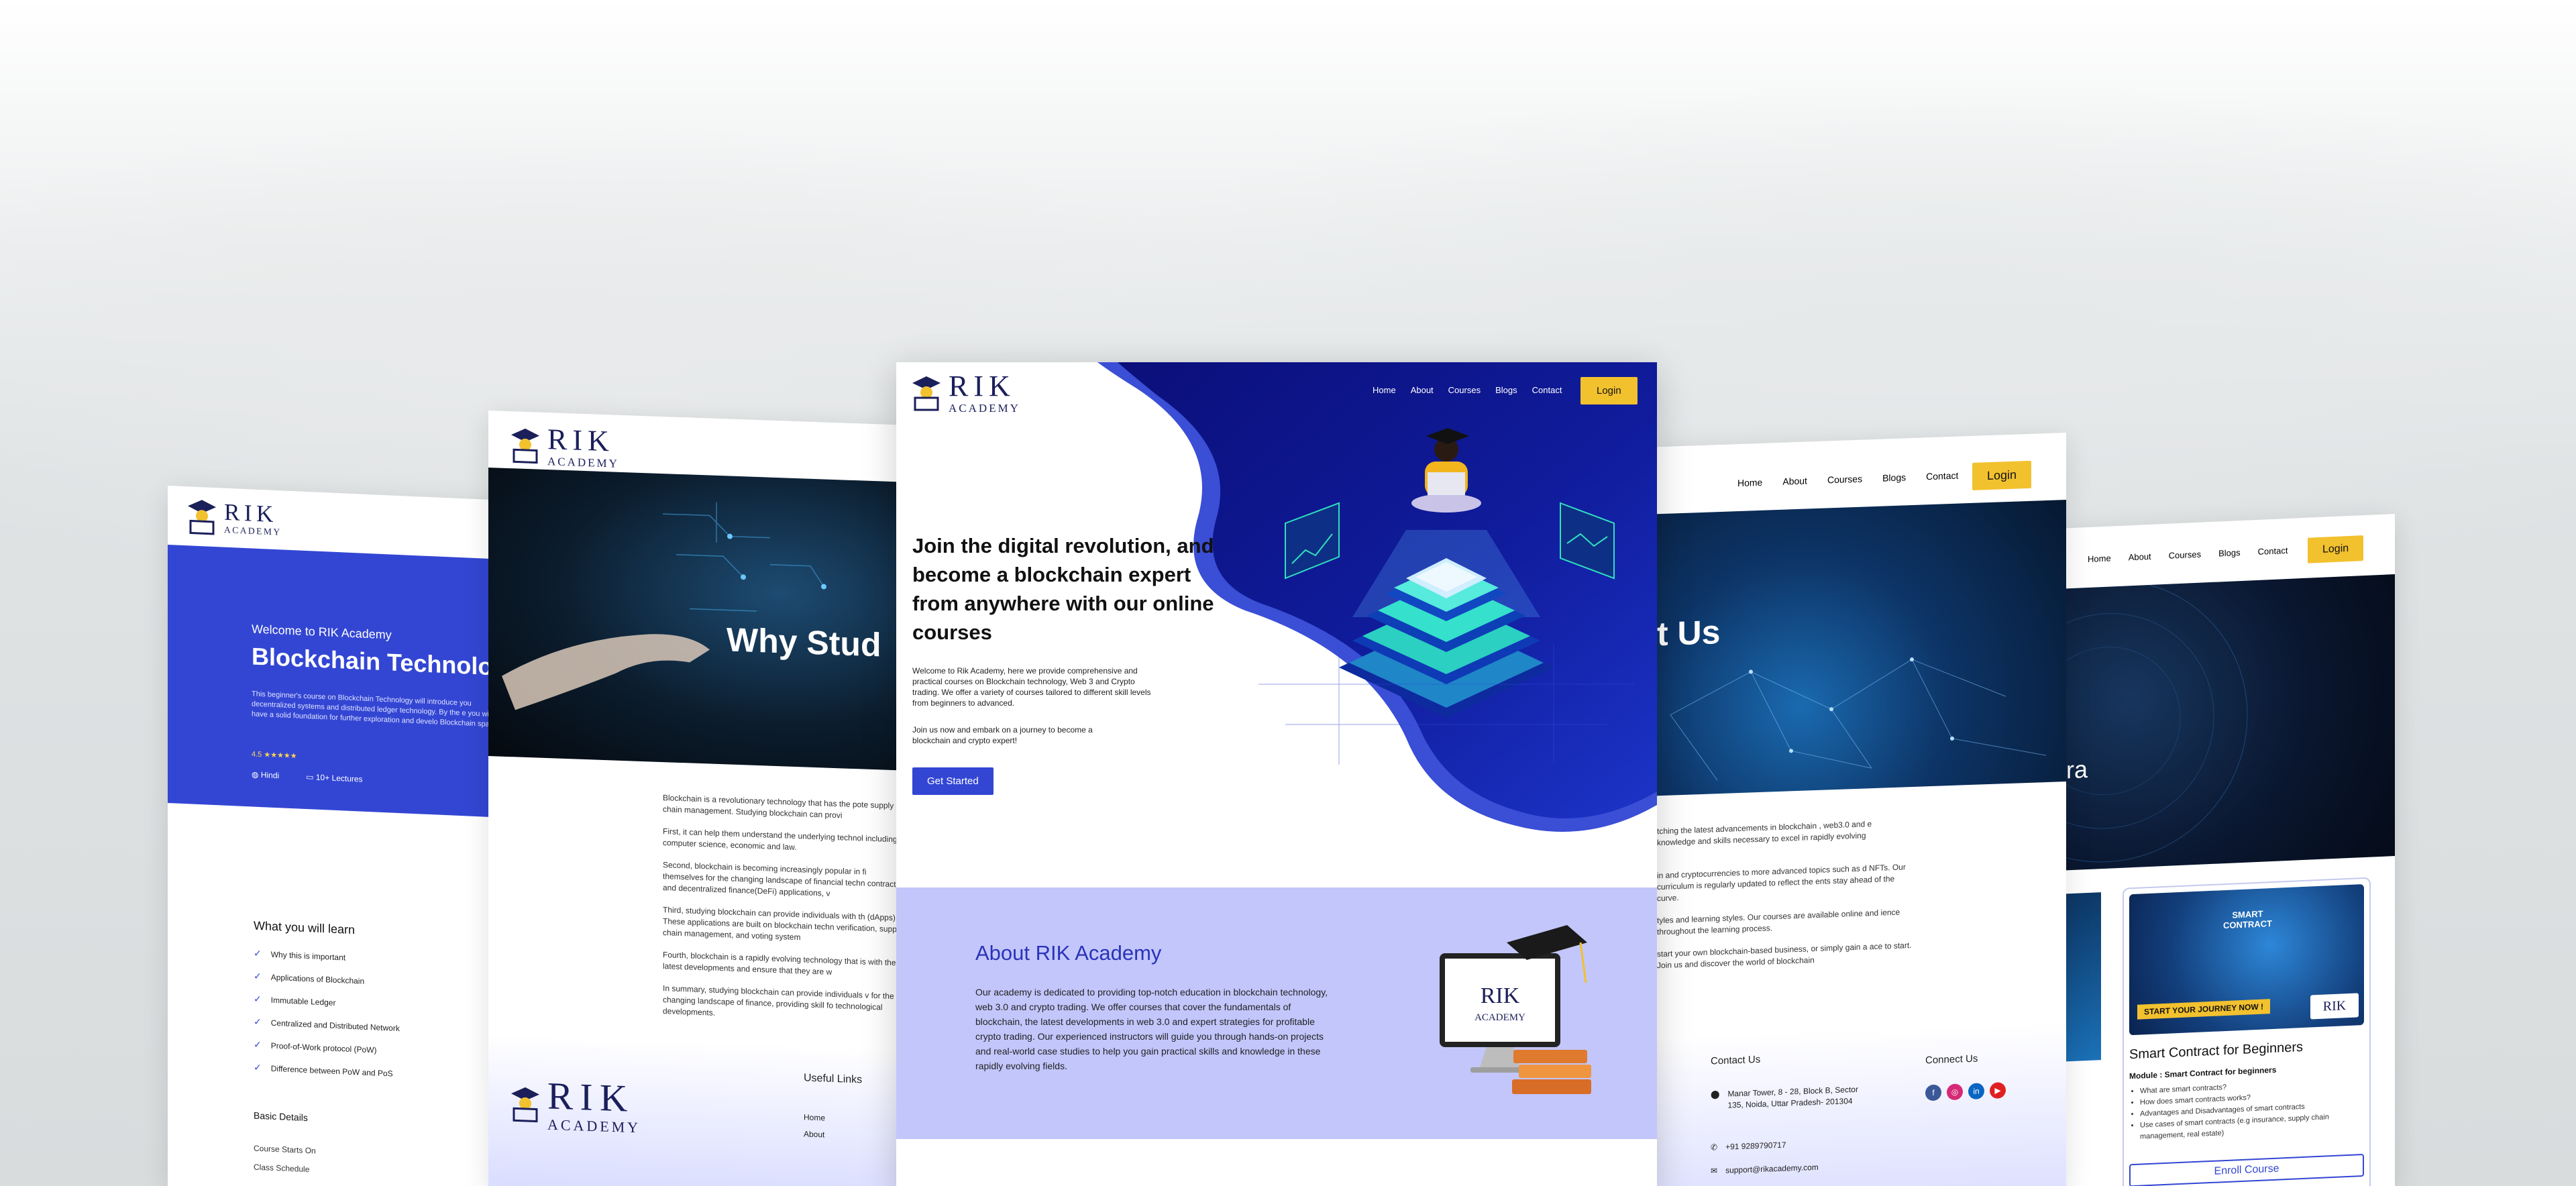 This screenshot has width=2576, height=1186. What do you see at coordinates (327, 1024) in the screenshot?
I see `learn-item: ✓ Centralized and Distributed Network` at bounding box center [327, 1024].